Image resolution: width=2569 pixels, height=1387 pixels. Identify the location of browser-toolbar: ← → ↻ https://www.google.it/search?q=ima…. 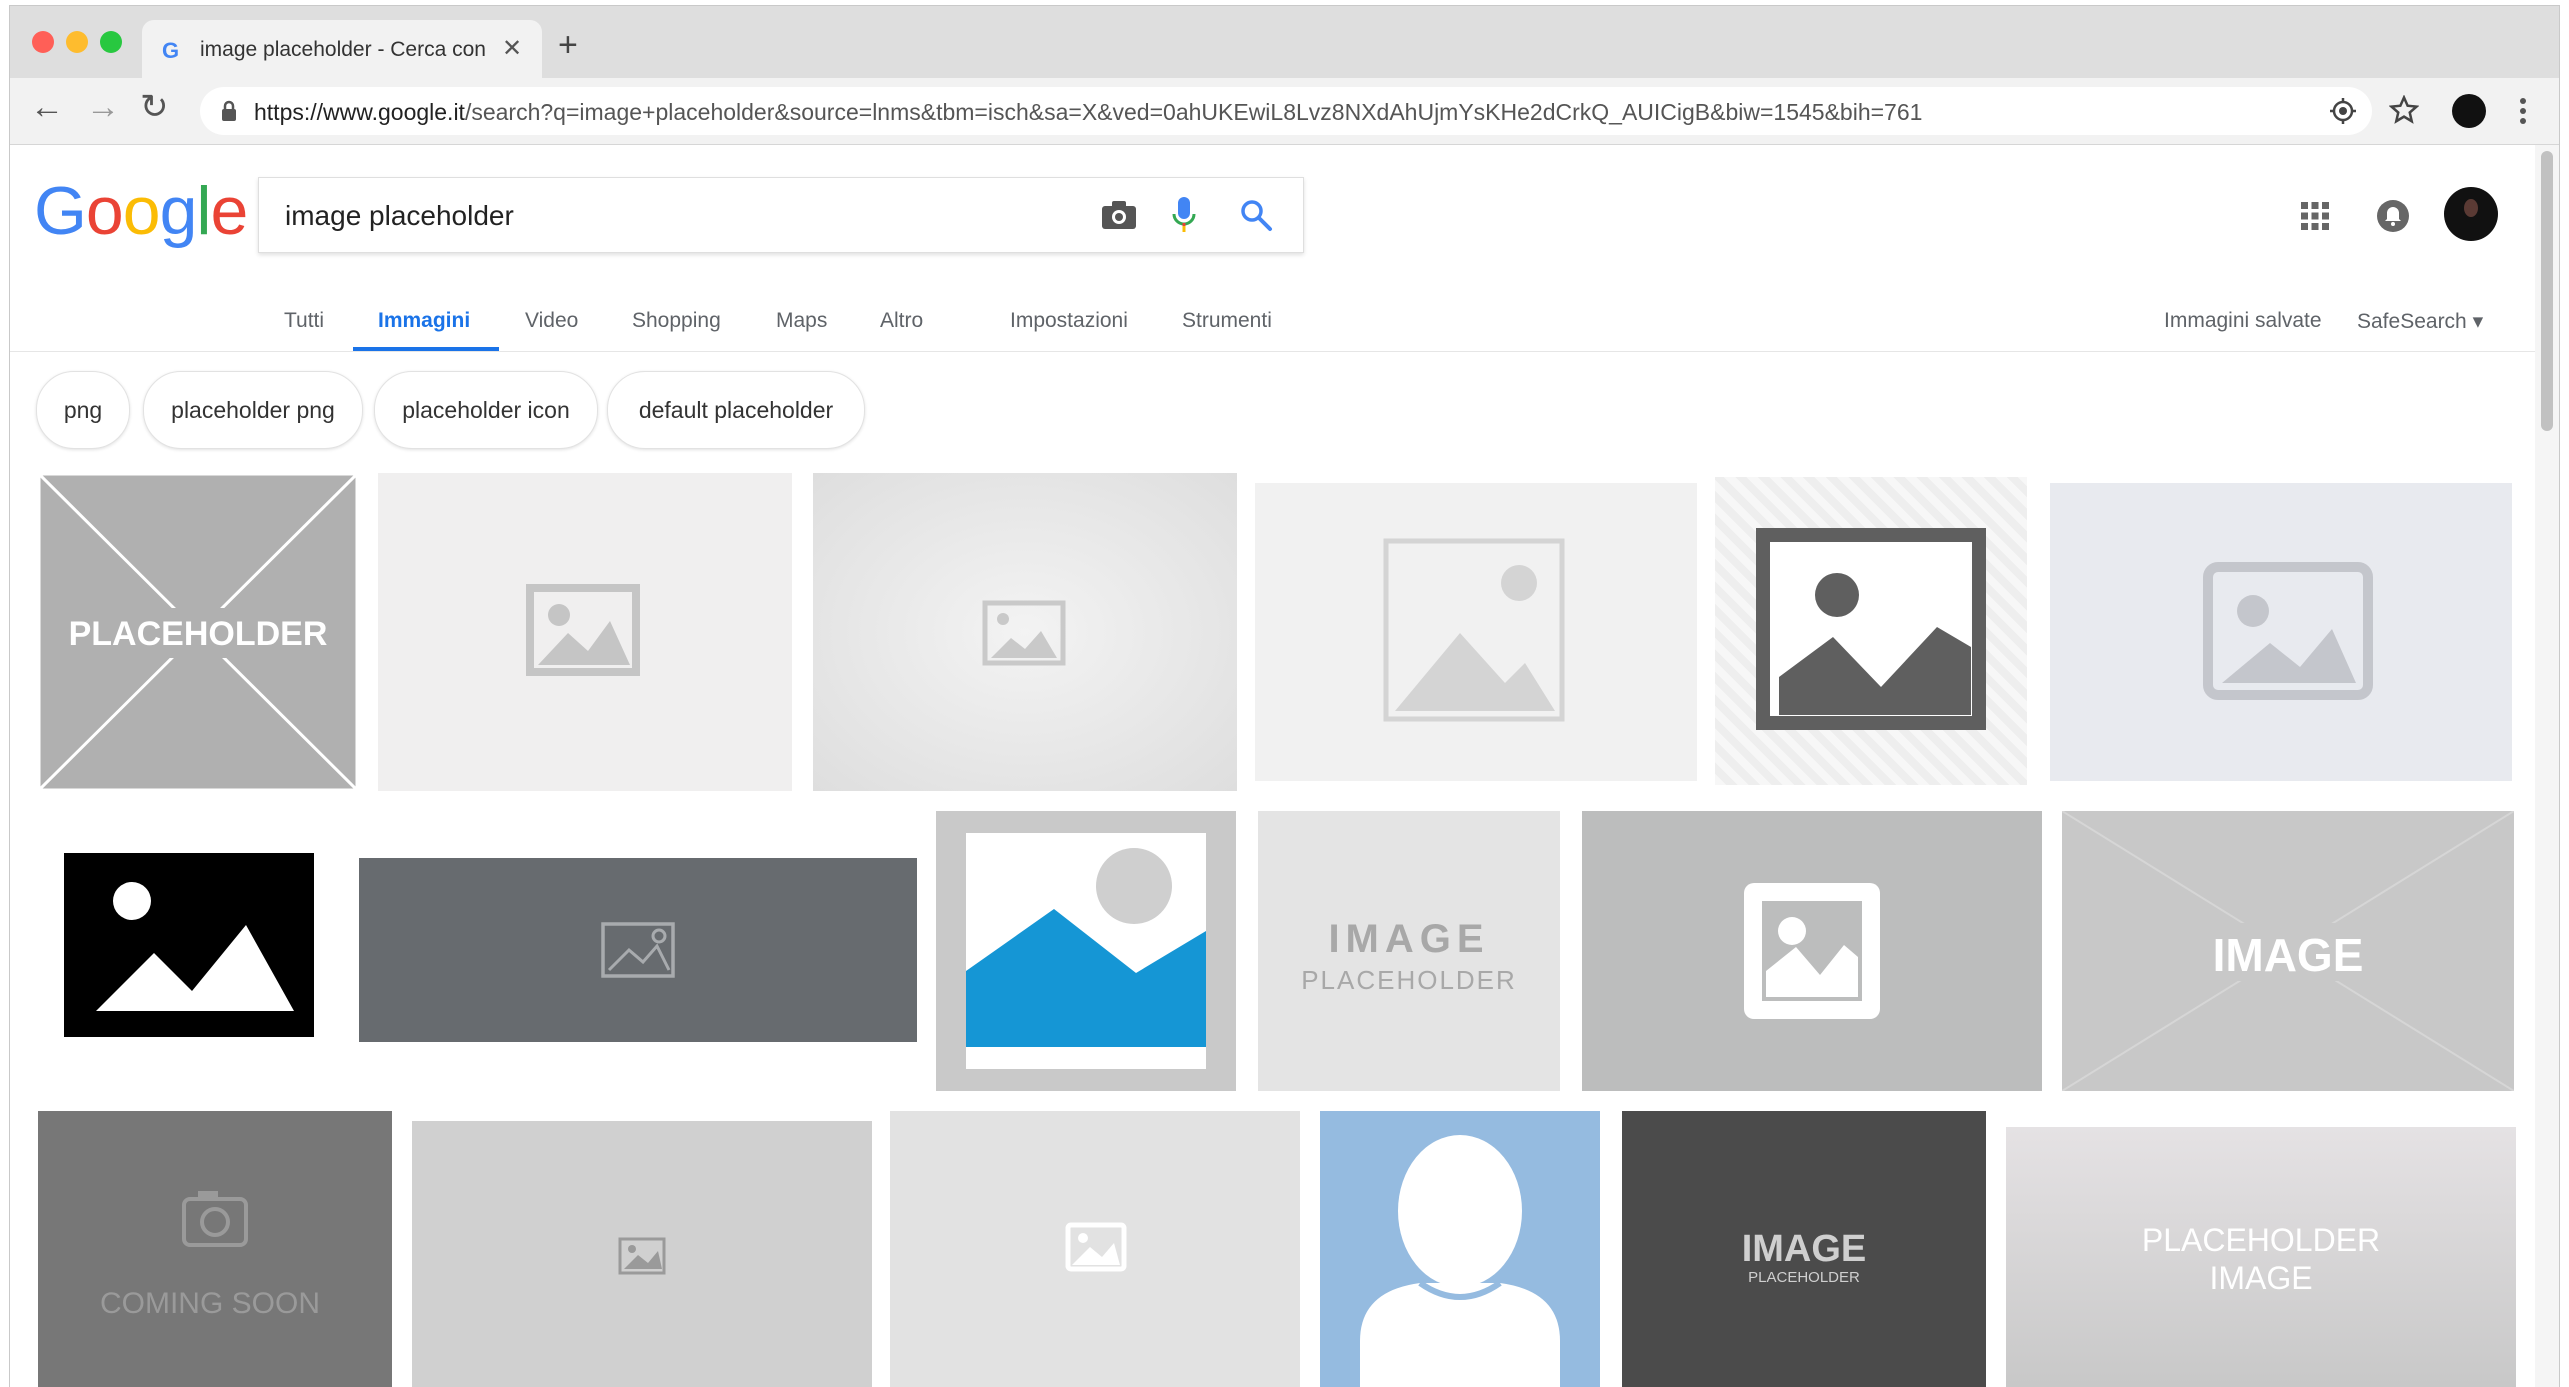
(1284, 111).